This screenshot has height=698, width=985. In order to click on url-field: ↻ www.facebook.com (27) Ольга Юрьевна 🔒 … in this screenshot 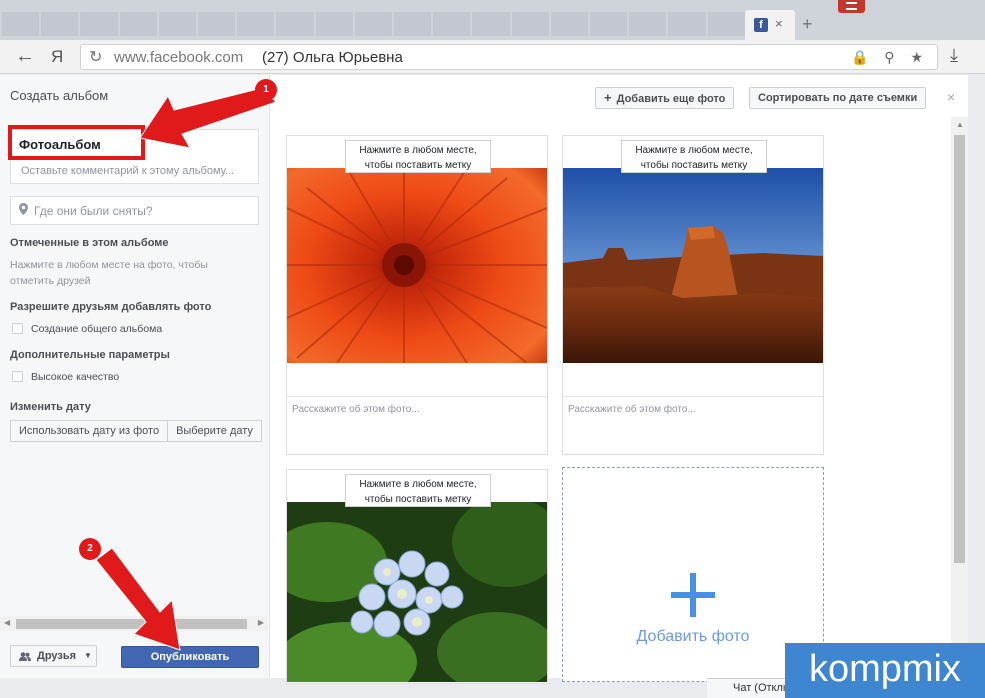, I will do `click(509, 57)`.